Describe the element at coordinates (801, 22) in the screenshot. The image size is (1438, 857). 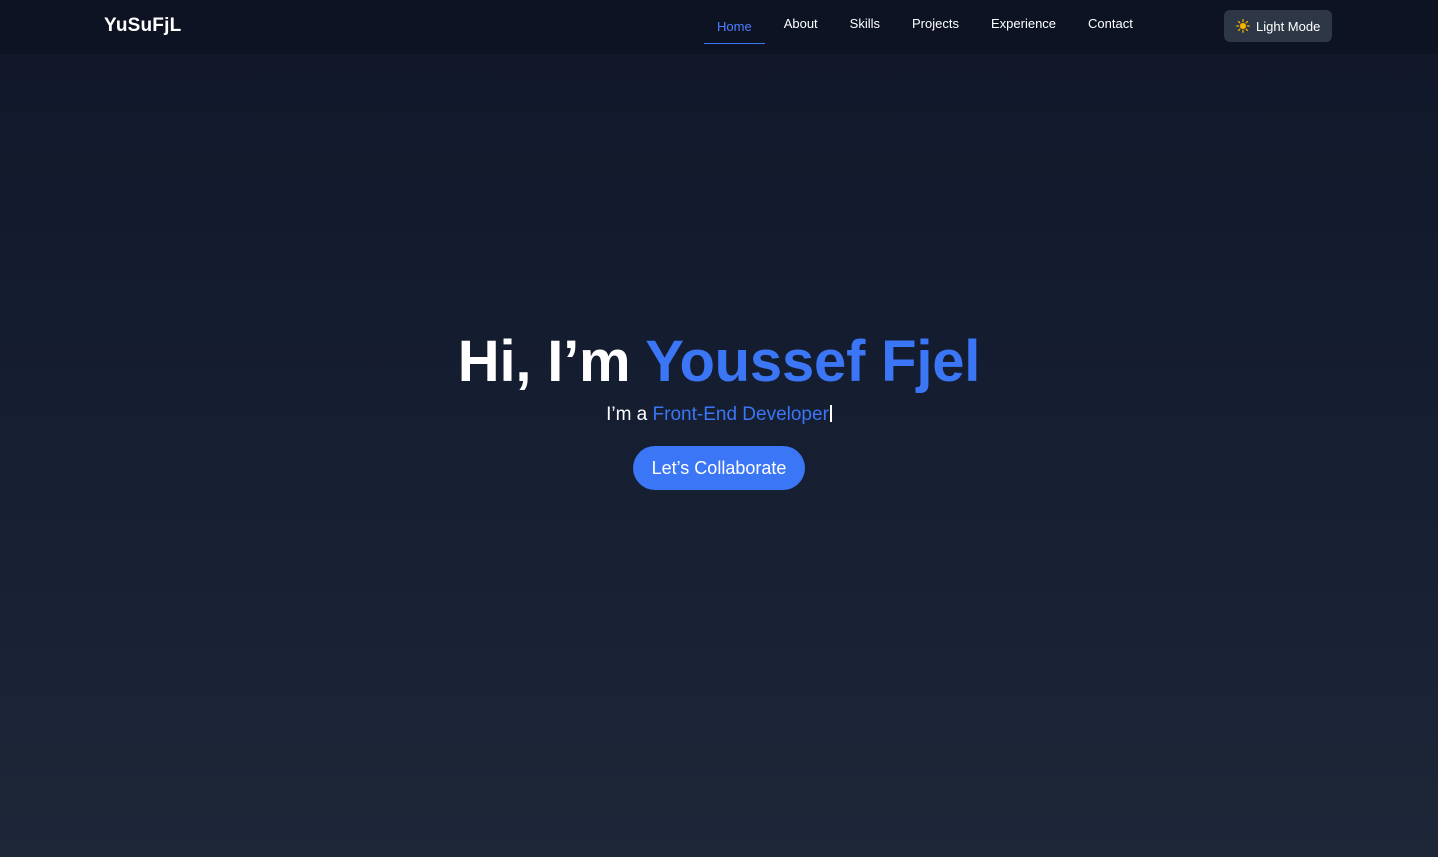
I see `nav-link-about: About` at that location.